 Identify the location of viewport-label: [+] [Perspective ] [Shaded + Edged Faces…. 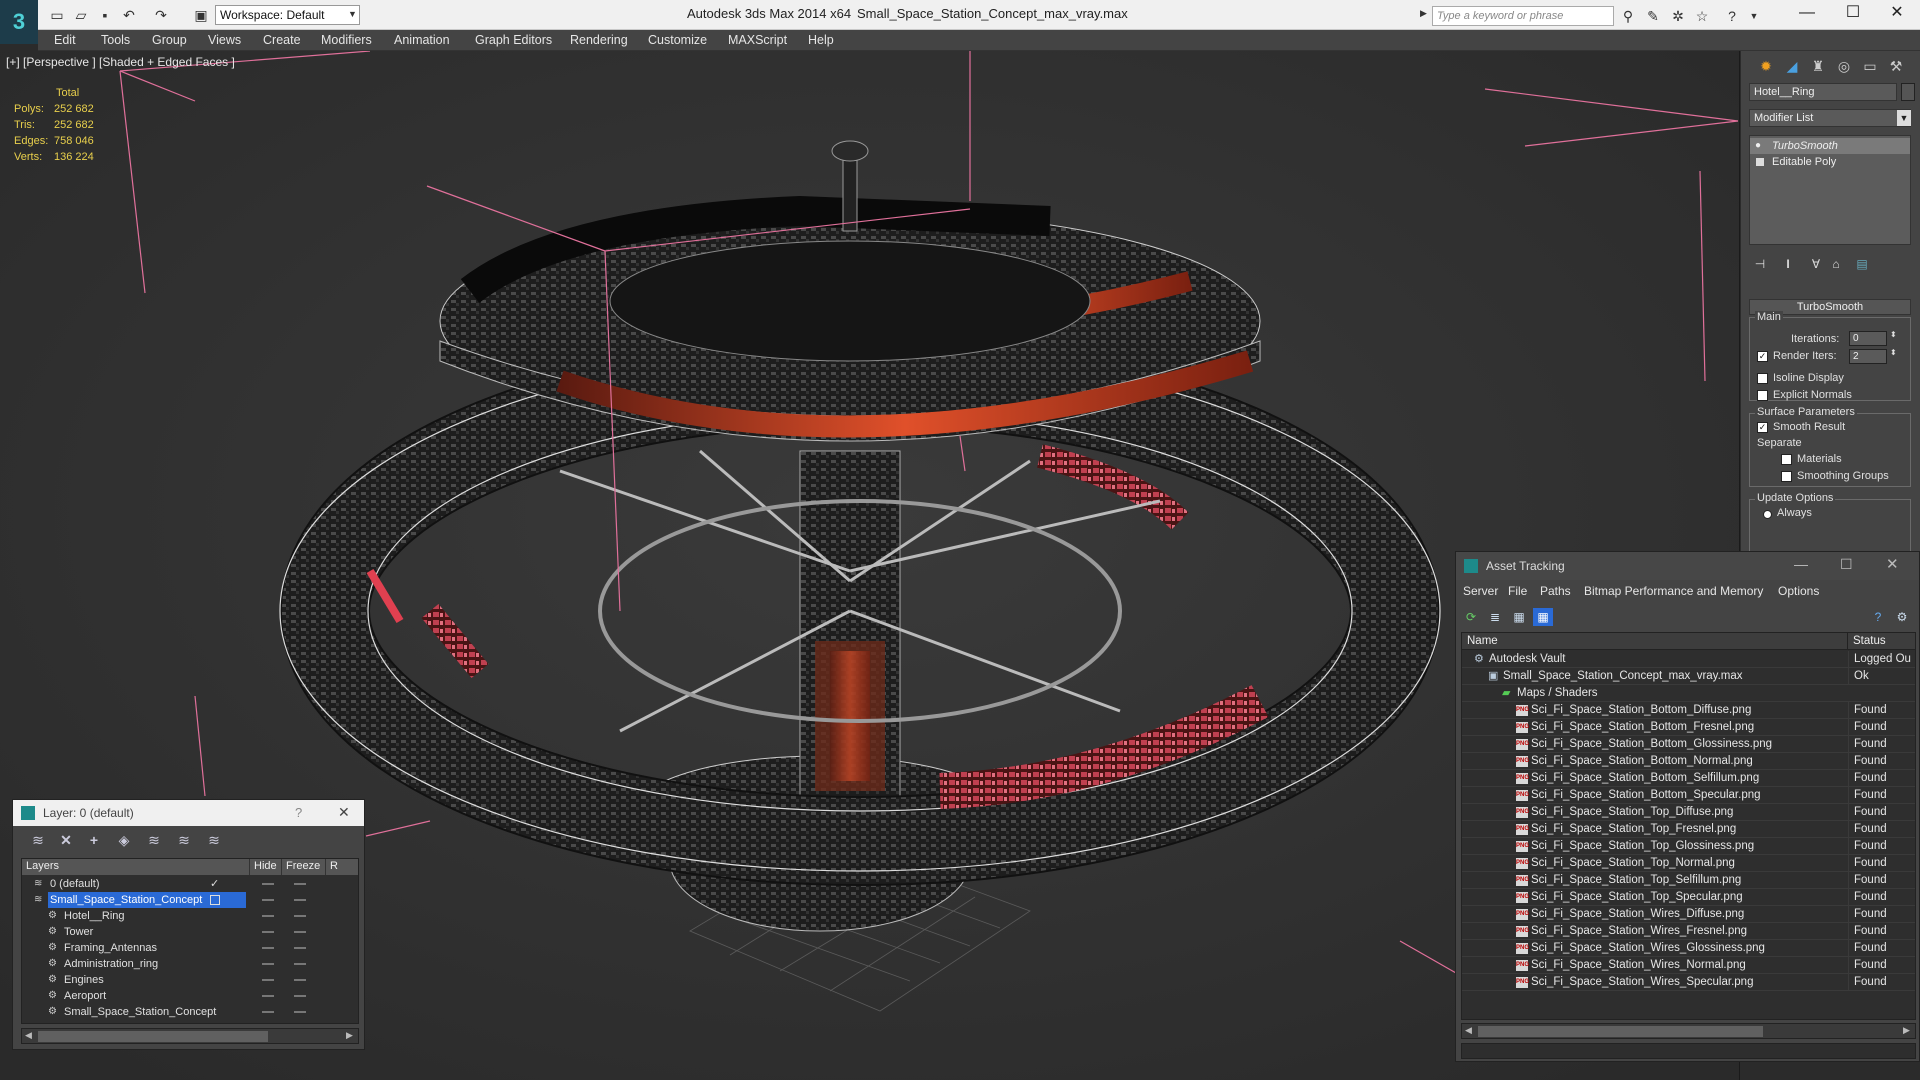
(120, 62).